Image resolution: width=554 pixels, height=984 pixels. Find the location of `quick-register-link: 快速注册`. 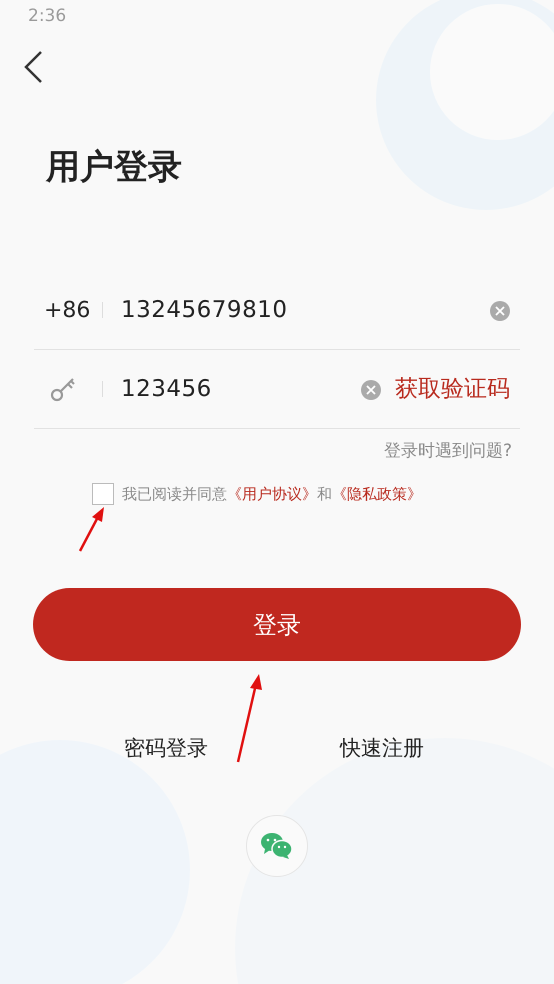

quick-register-link: 快速注册 is located at coordinates (382, 748).